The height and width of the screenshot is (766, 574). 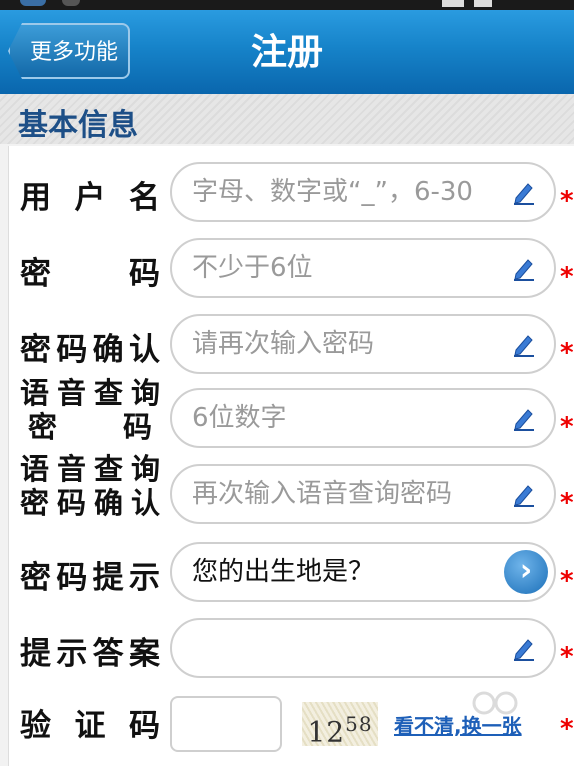 I want to click on voice-password-placeholder: 6位数字, so click(x=239, y=418).